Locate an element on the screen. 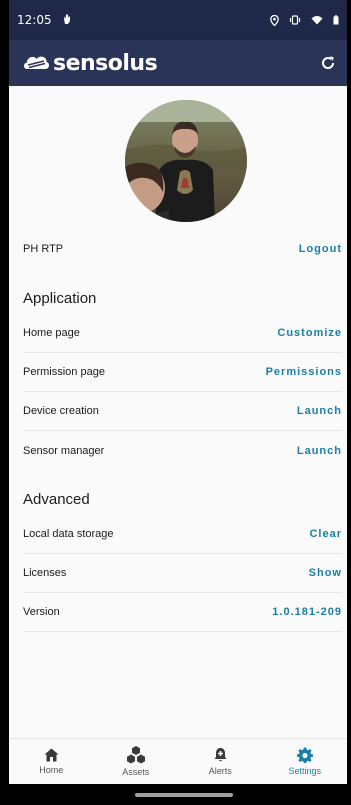 The image size is (351, 805). gesture-handle is located at coordinates (184, 795).